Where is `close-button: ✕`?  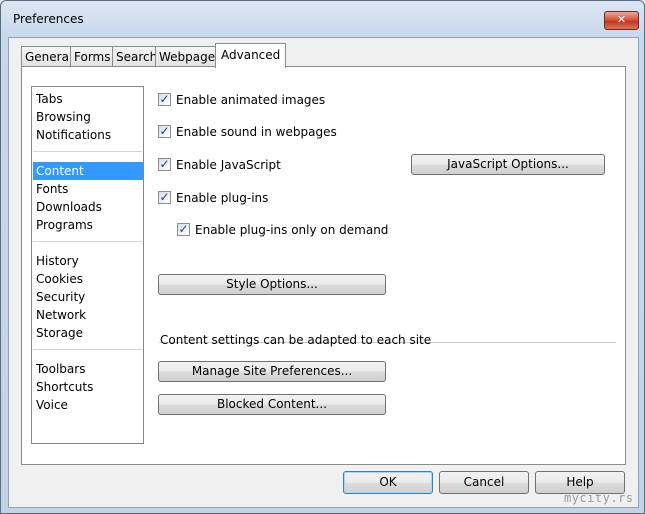 close-button: ✕ is located at coordinates (621, 20).